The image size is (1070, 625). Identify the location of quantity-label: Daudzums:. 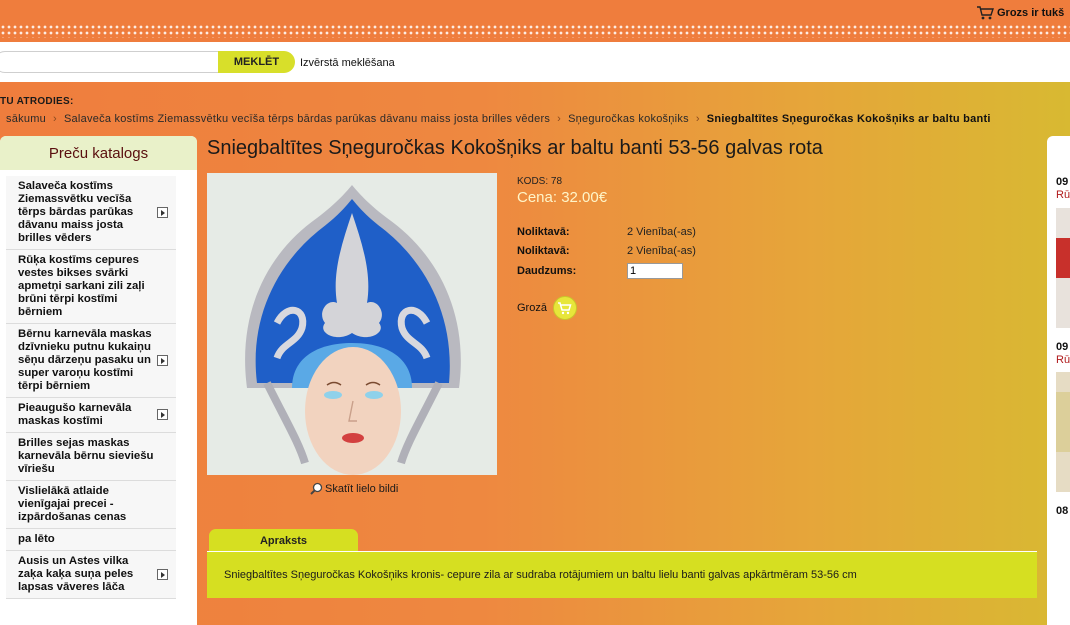
(547, 271).